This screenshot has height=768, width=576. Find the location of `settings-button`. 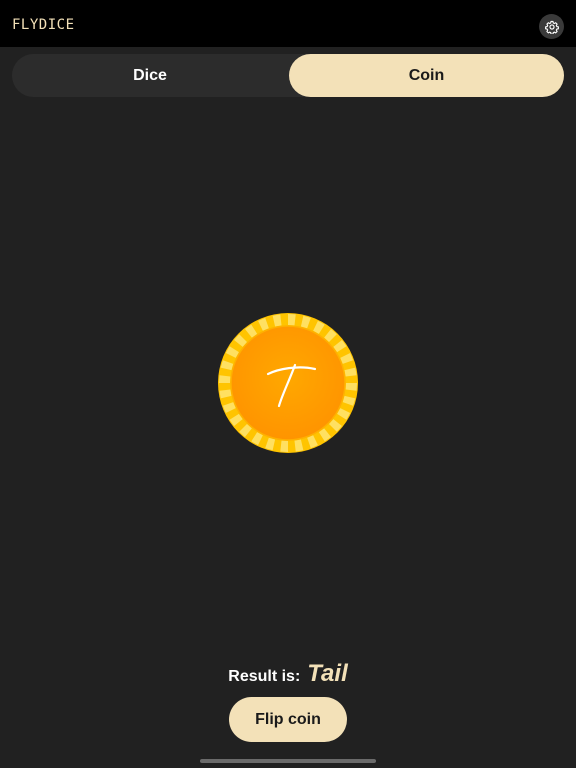

settings-button is located at coordinates (551, 26).